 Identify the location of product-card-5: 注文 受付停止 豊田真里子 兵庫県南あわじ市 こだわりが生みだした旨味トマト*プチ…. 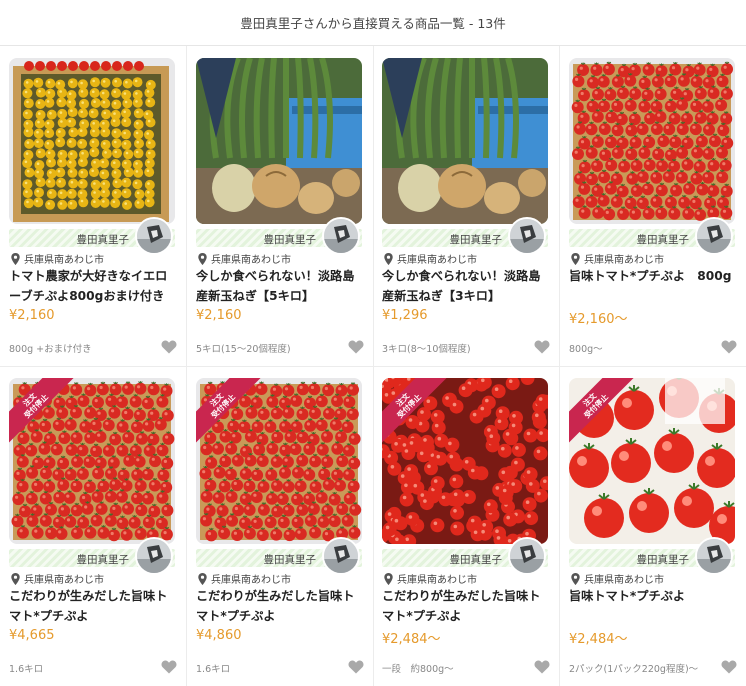
(93, 526).